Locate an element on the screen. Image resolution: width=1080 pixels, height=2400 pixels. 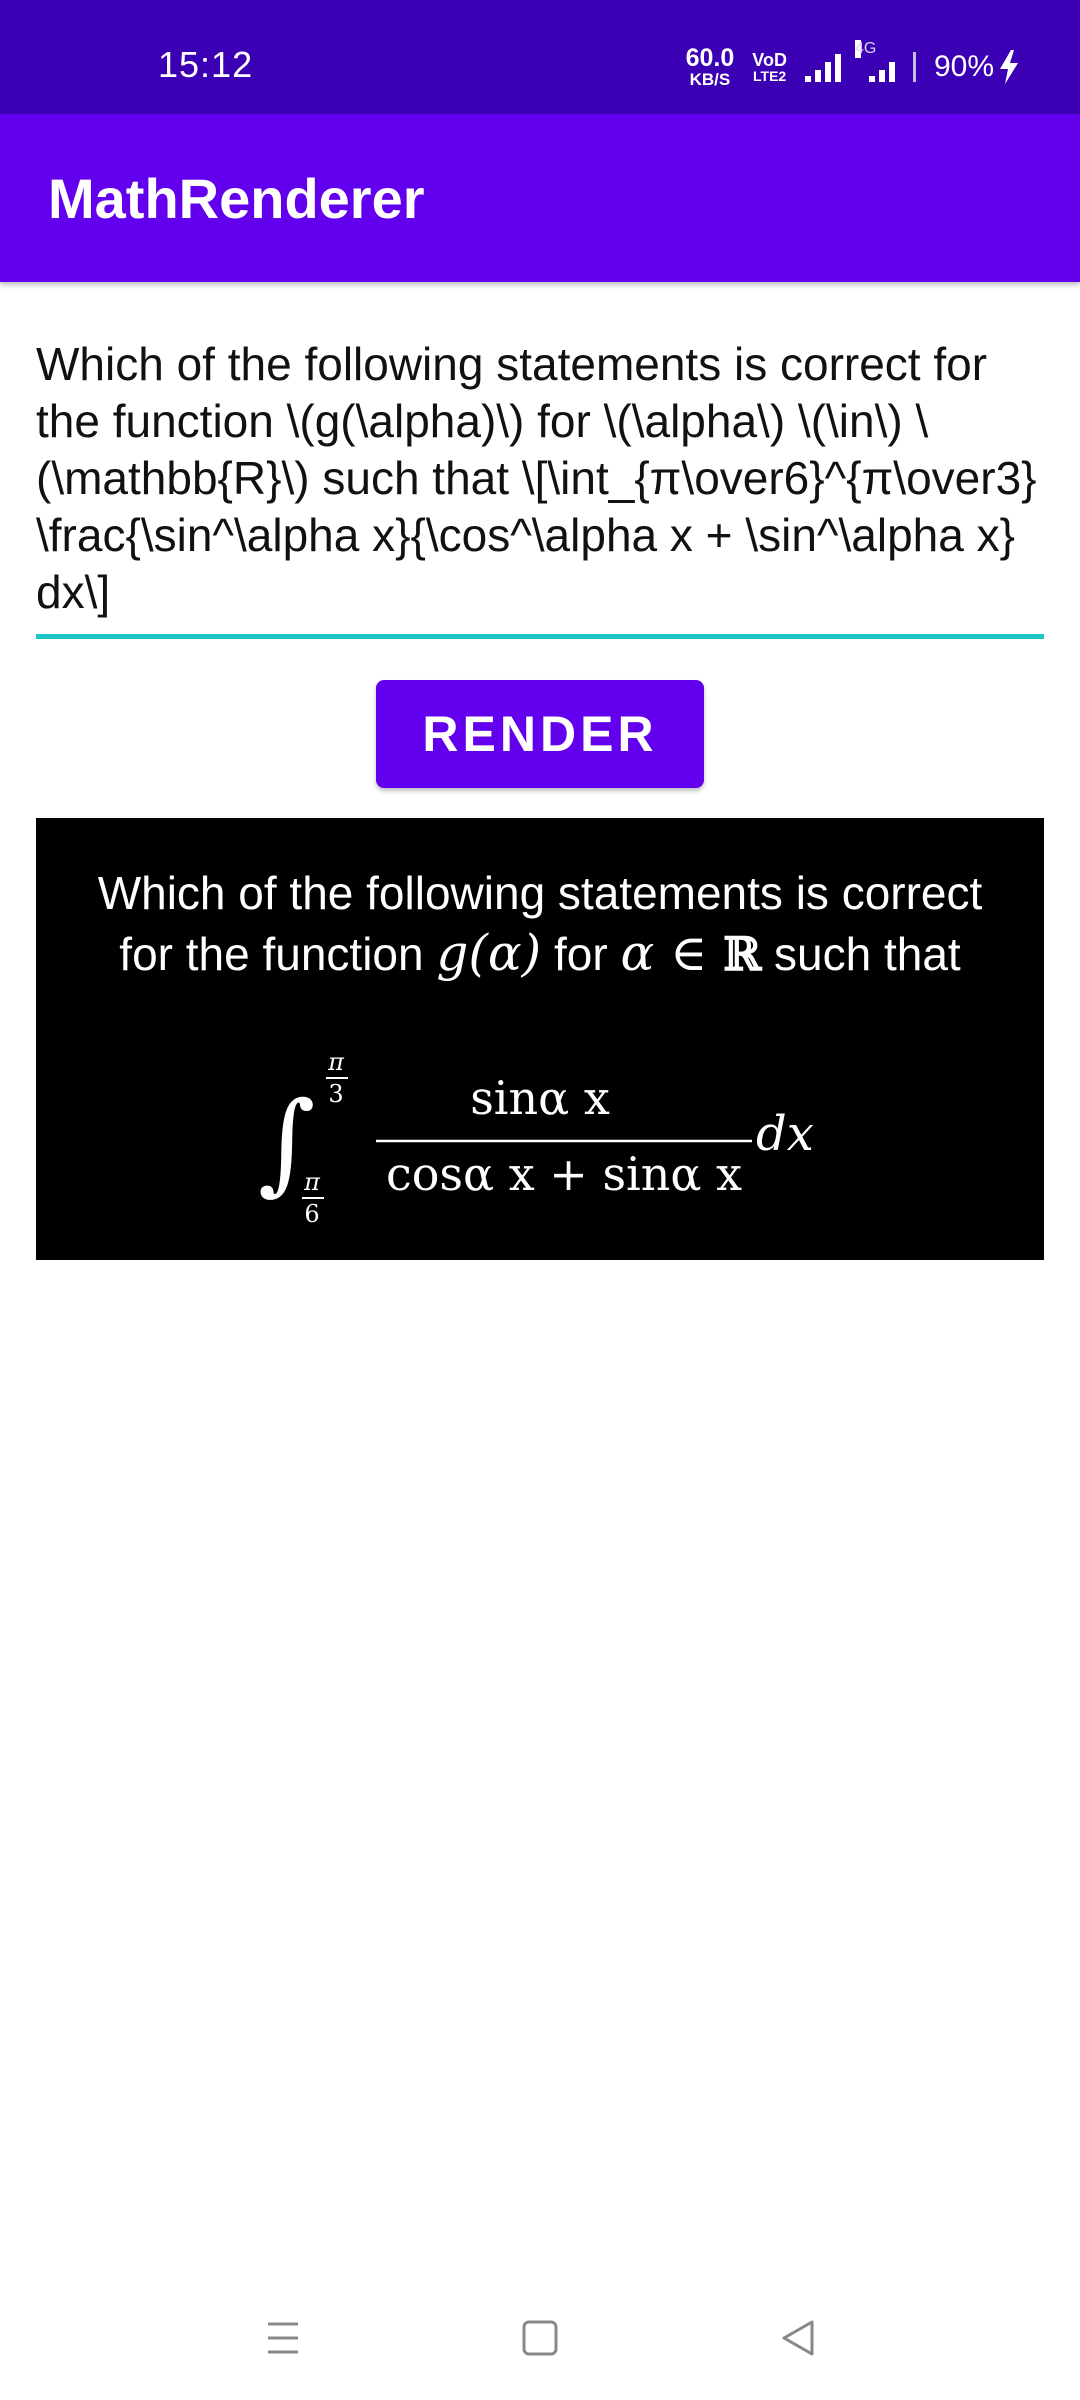
upper-limit-numerator: π is located at coordinates (336, 1062).